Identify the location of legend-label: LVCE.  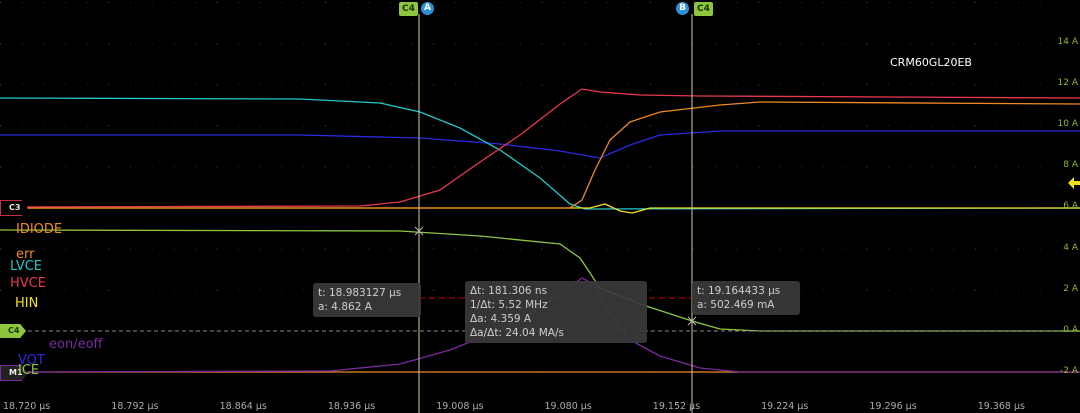
(26, 266).